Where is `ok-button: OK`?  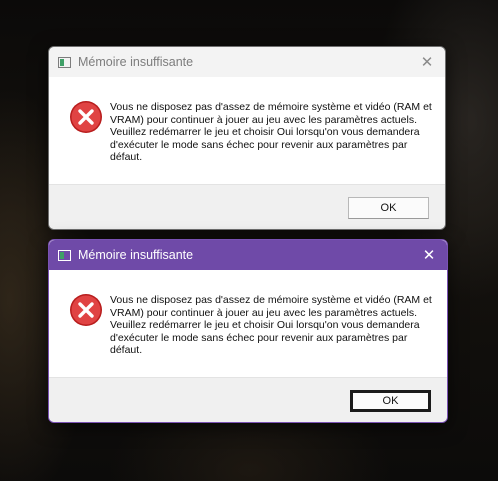 ok-button: OK is located at coordinates (388, 208).